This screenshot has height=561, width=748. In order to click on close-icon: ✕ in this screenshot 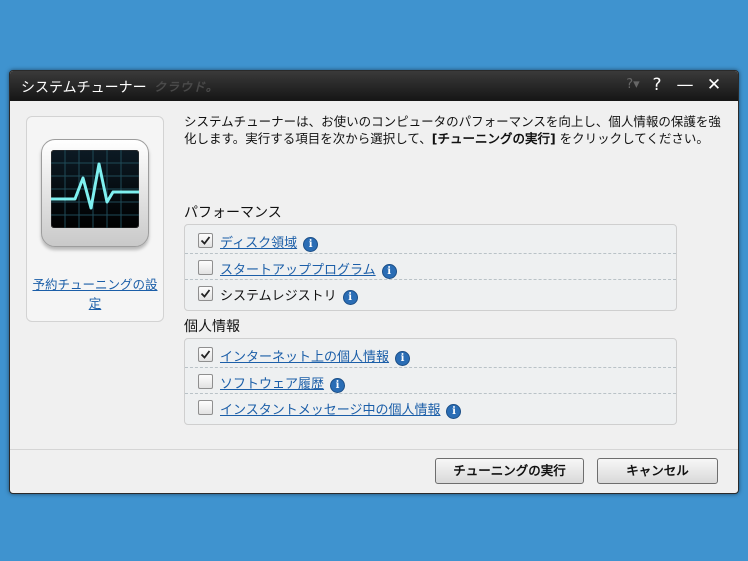, I will do `click(714, 85)`.